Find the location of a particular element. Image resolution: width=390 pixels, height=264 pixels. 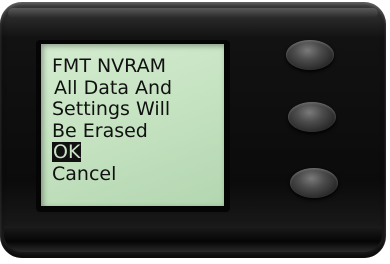

device-sheen is located at coordinates (193, 13).